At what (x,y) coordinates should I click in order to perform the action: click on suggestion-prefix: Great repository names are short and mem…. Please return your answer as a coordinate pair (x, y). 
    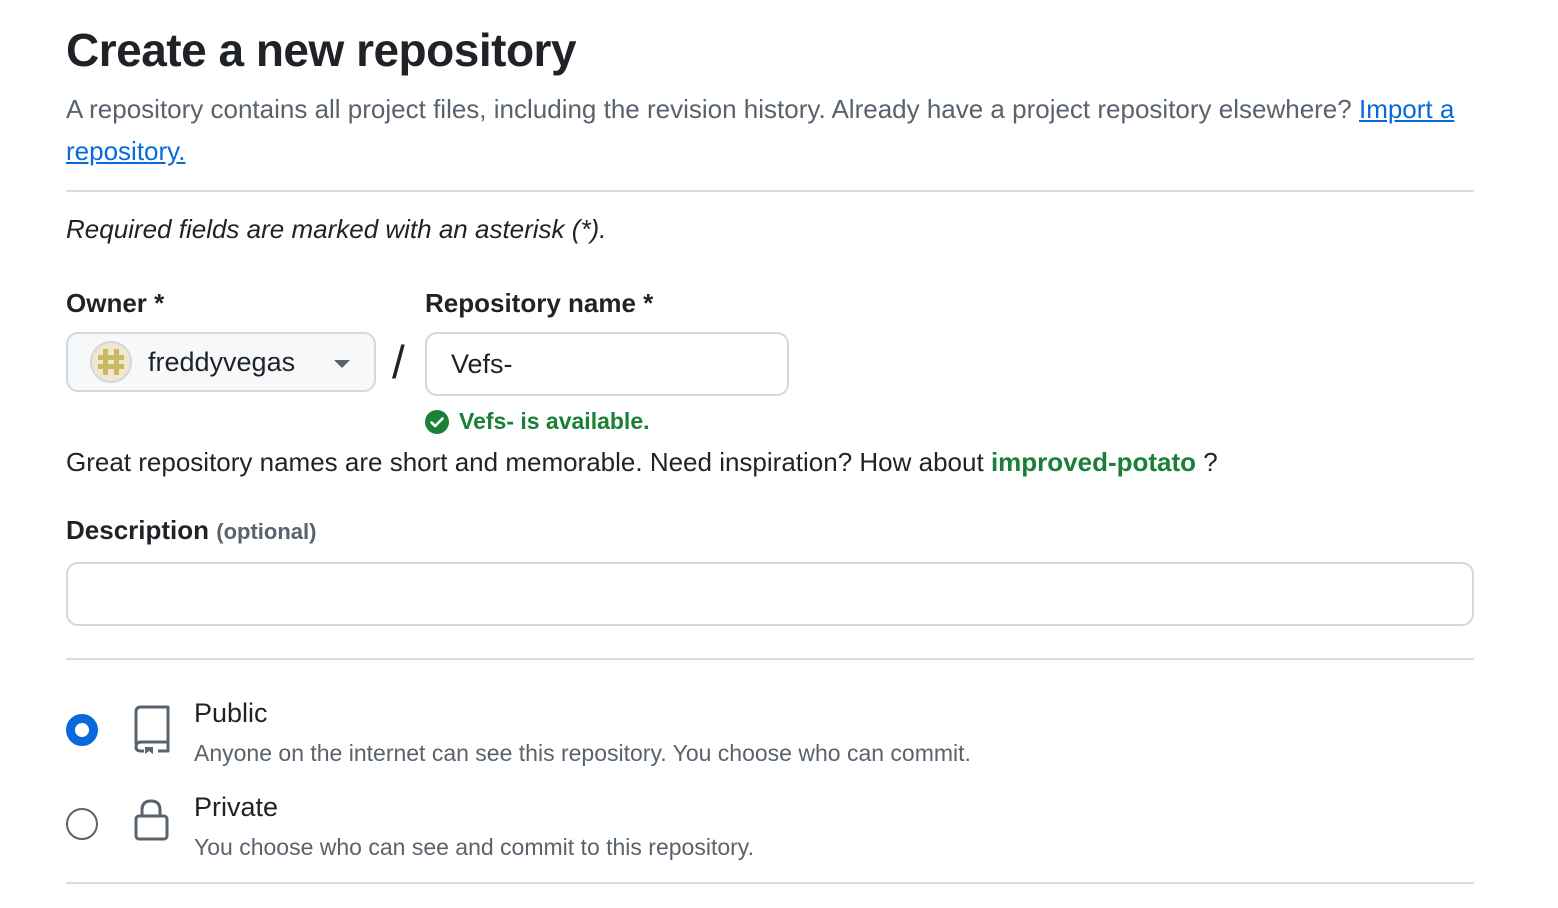
    Looking at the image, I should click on (525, 462).